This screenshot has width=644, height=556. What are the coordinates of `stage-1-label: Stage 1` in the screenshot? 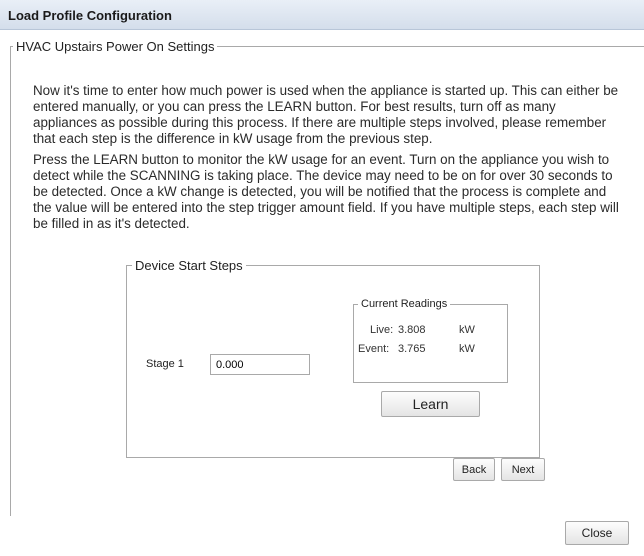 It's located at (165, 364).